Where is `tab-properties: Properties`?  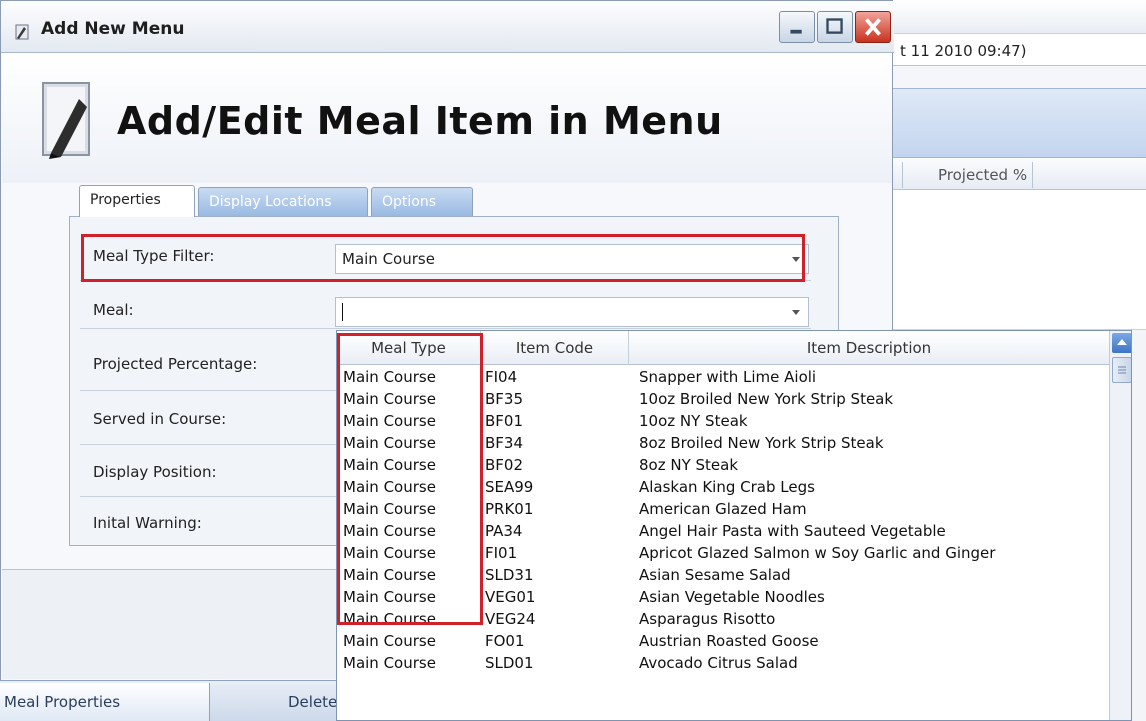
tab-properties: Properties is located at coordinates (137, 201).